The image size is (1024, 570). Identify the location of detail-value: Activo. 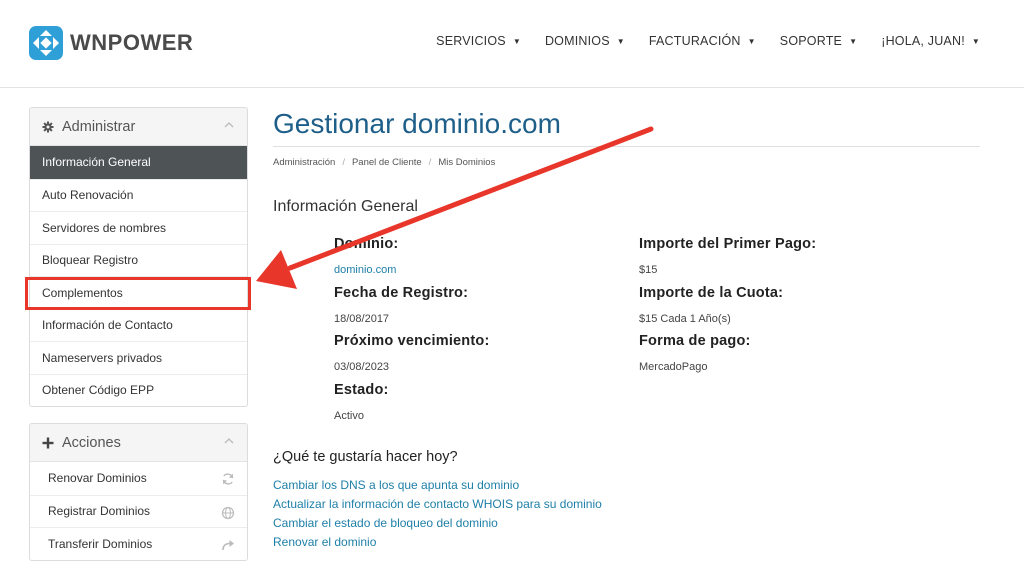
(349, 416).